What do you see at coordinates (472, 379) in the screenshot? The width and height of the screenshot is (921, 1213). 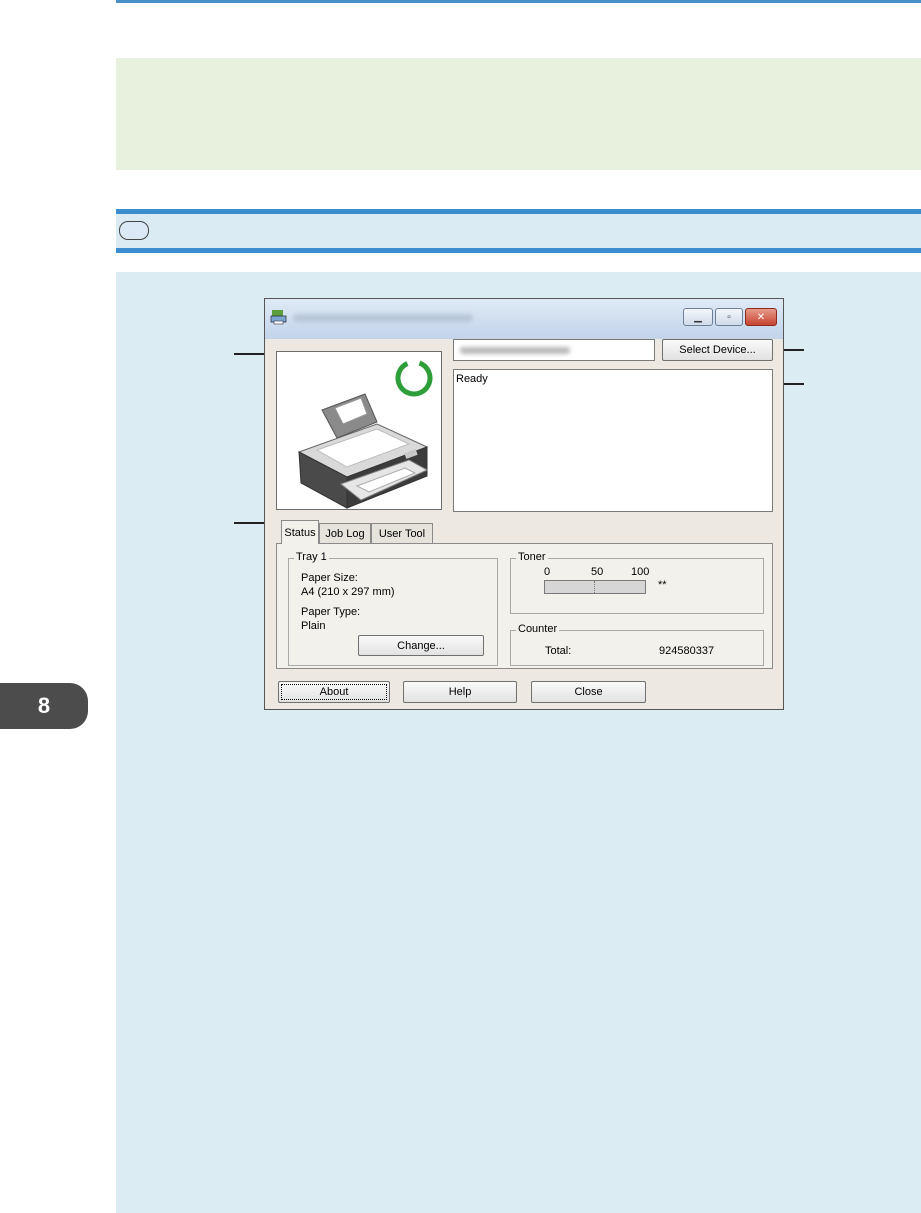 I see `status-text: Ready` at bounding box center [472, 379].